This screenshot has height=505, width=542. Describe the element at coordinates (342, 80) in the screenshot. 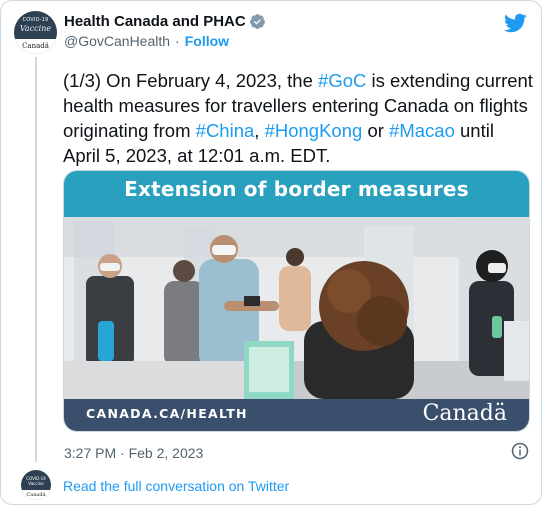

I see `hashtag-goc: #GoC` at that location.